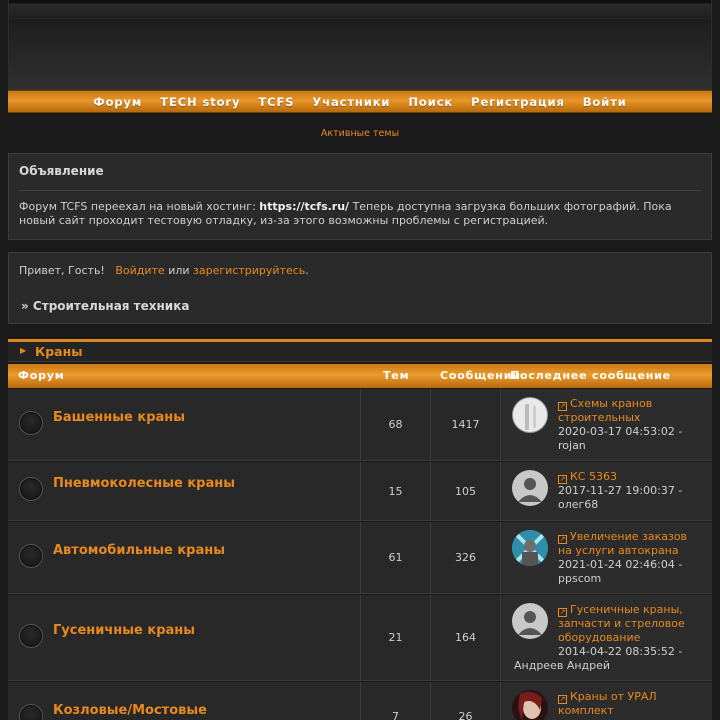  I want to click on header-divider, so click(360, 18).